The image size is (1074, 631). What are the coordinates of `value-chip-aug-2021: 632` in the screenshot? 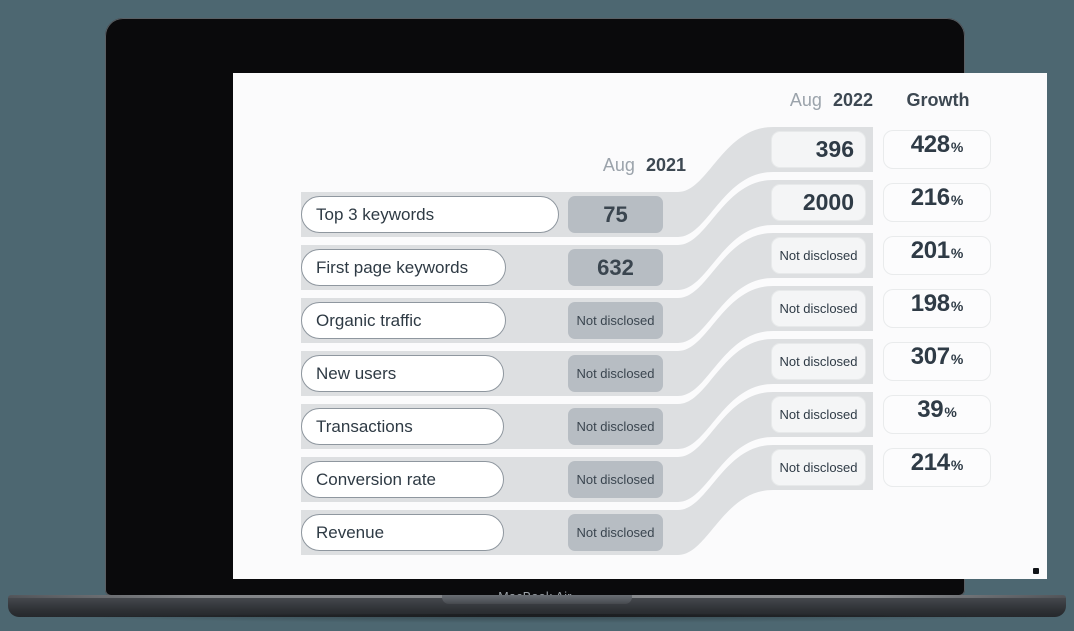 It's located at (615, 267).